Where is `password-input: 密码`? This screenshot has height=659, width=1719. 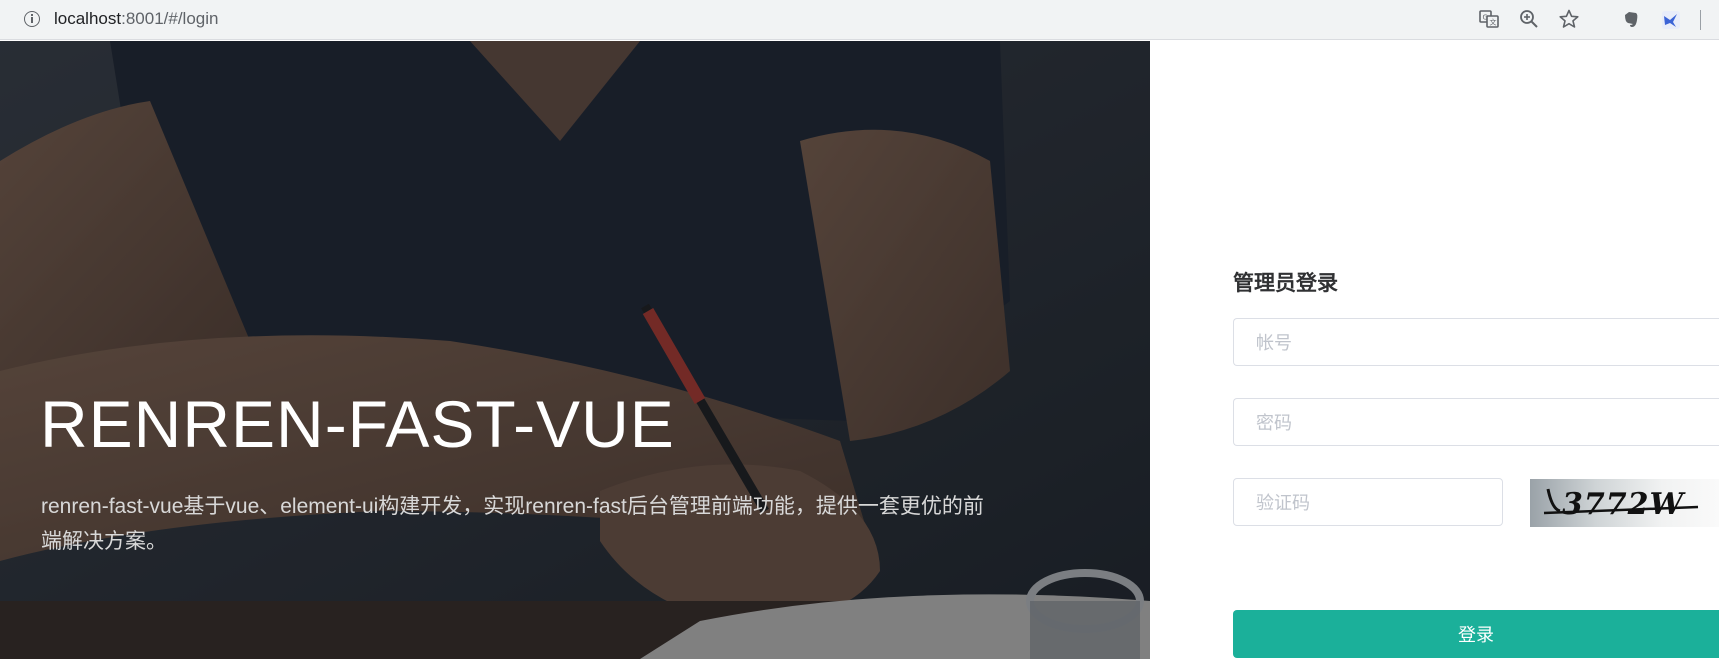 password-input: 密码 is located at coordinates (1476, 422).